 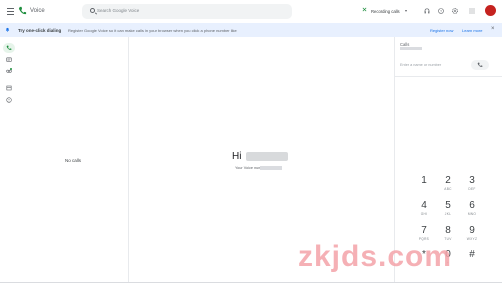 I want to click on key-letters: ABC, so click(x=448, y=189).